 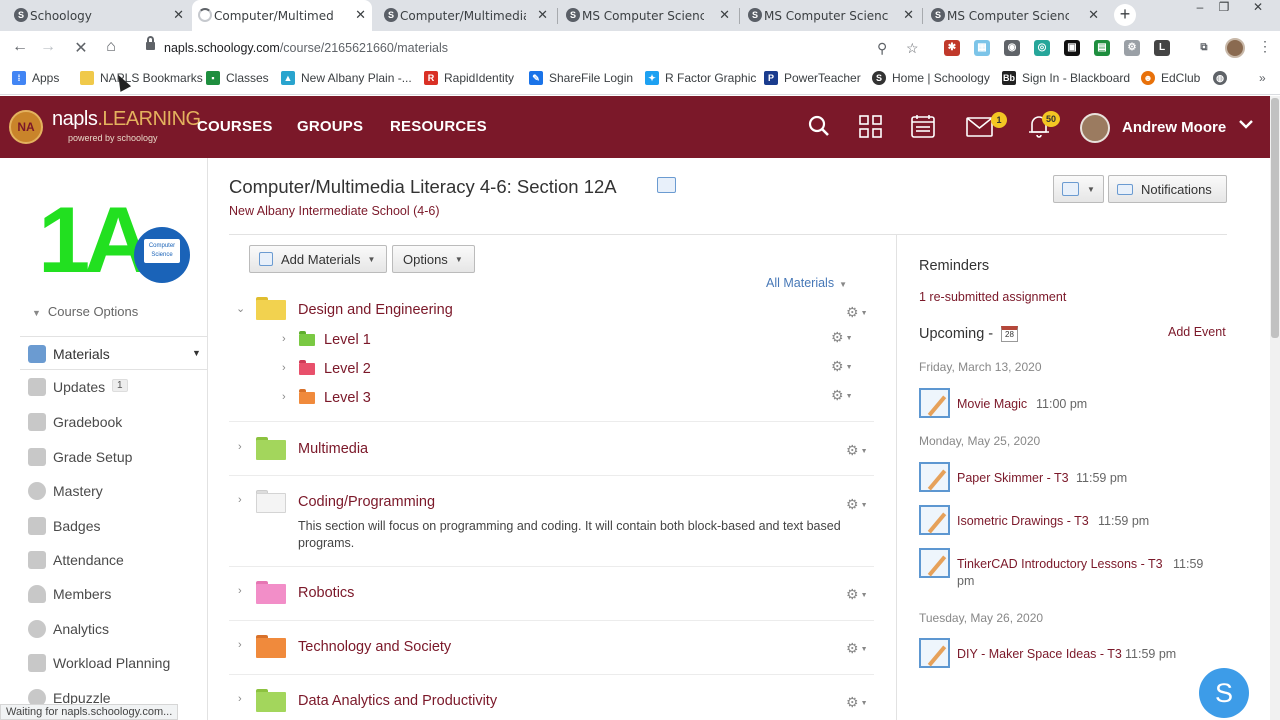 What do you see at coordinates (114, 594) in the screenshot?
I see `sidebar-item-members: Members` at bounding box center [114, 594].